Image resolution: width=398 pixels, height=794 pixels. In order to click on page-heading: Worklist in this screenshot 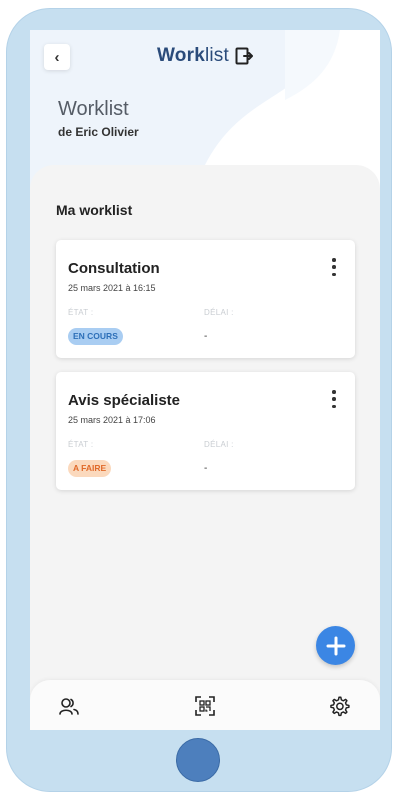, I will do `click(93, 109)`.